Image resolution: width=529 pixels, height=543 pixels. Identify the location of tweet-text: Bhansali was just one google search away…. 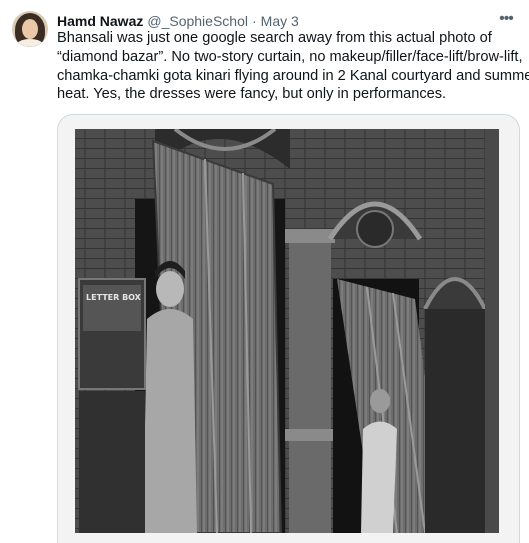
(293, 66).